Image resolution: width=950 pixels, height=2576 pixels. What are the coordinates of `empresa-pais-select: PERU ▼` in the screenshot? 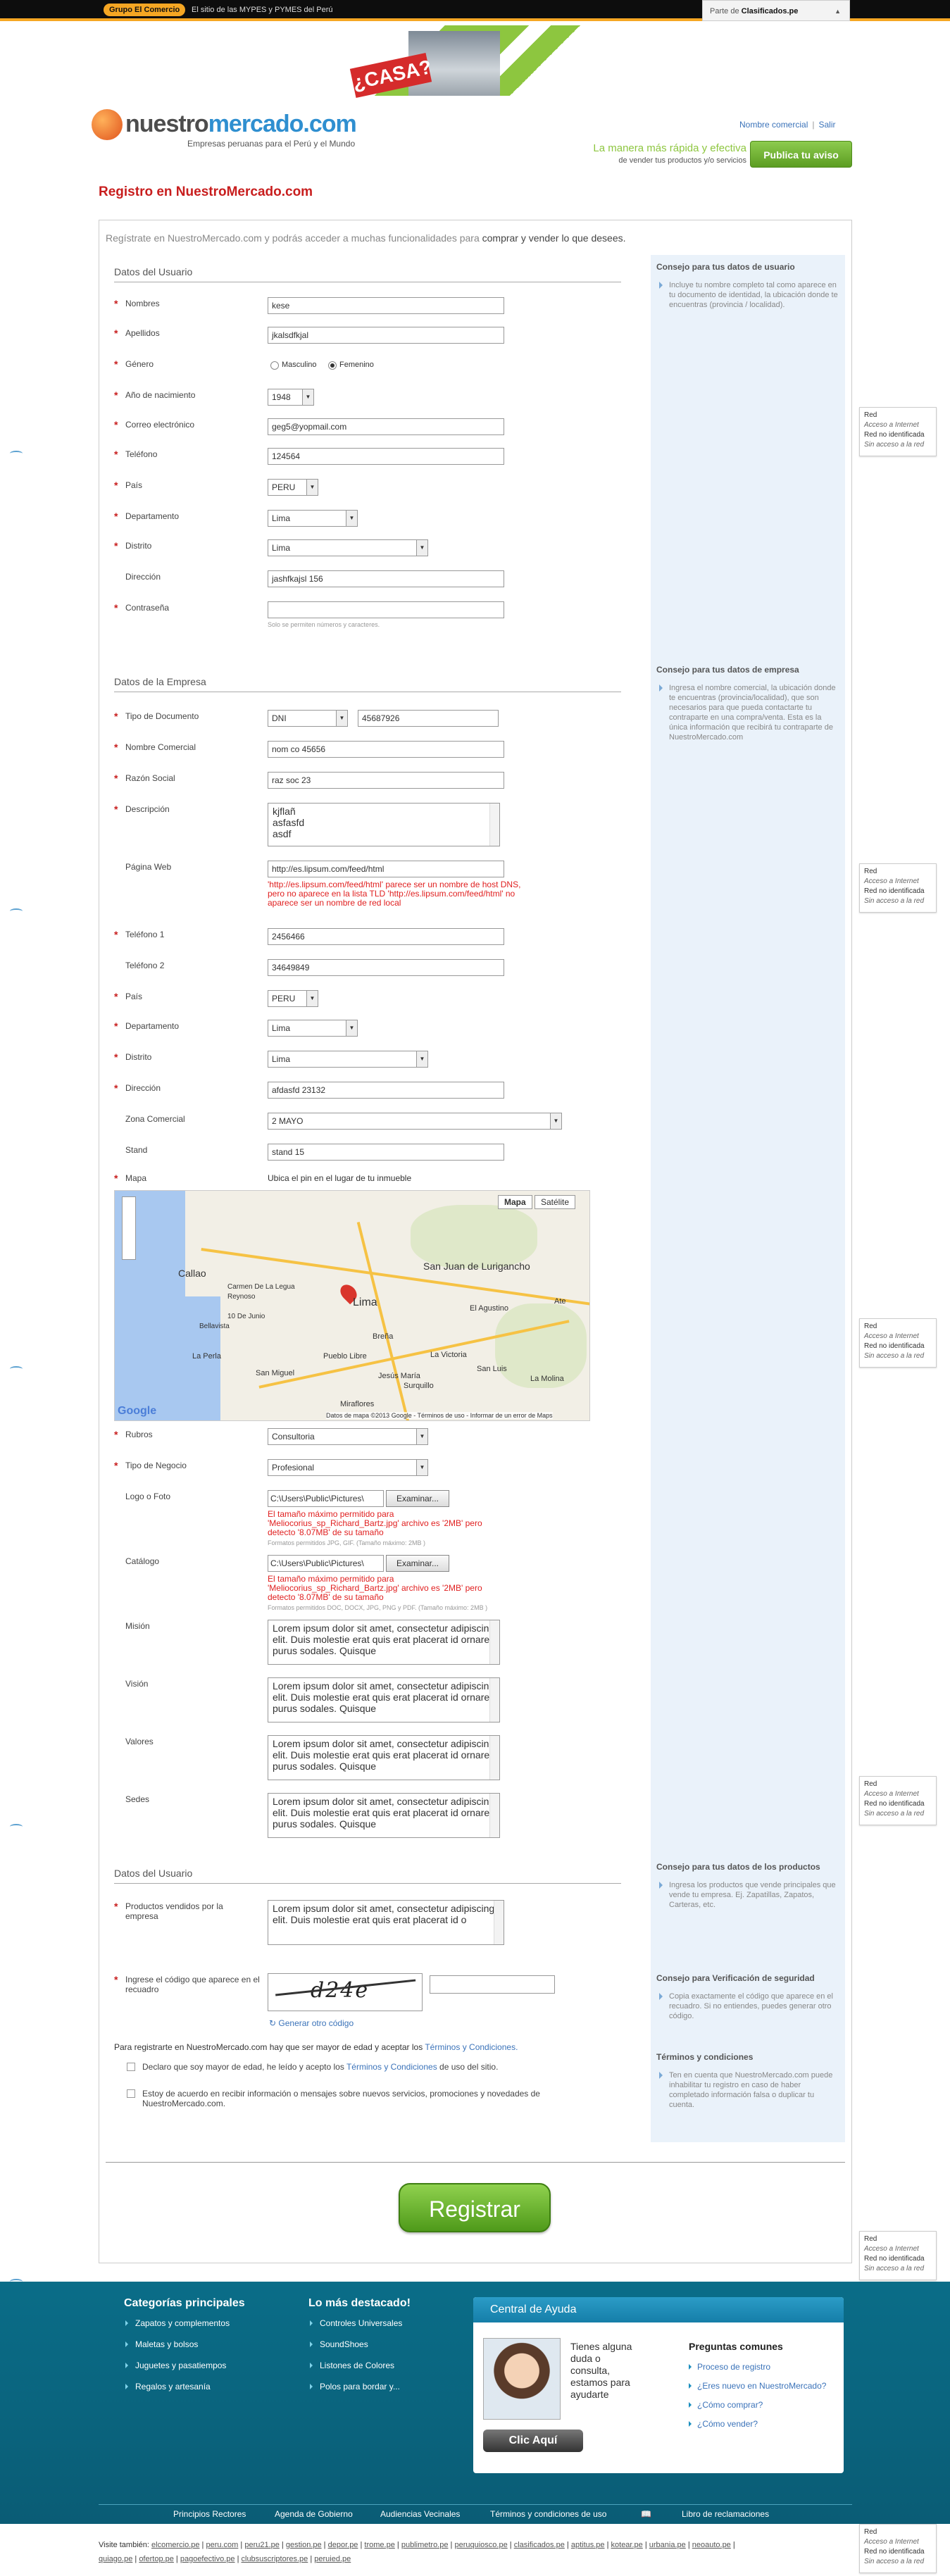 It's located at (293, 998).